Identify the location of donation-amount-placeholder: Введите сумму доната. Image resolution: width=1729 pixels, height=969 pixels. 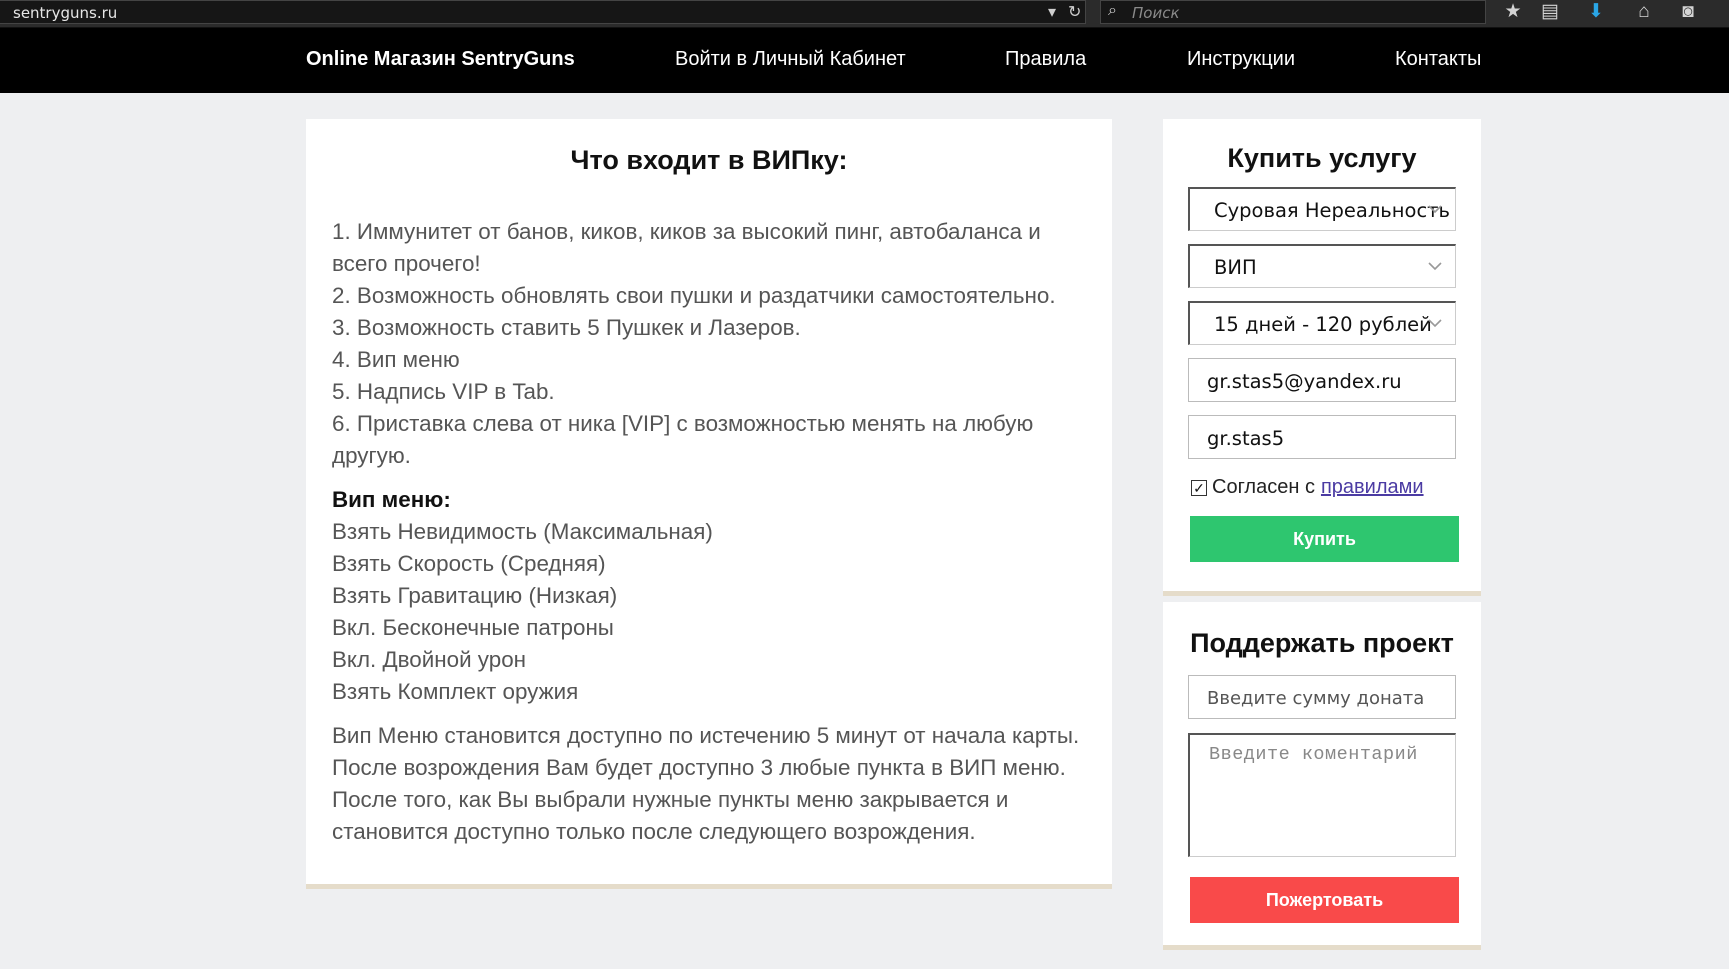
(1316, 698).